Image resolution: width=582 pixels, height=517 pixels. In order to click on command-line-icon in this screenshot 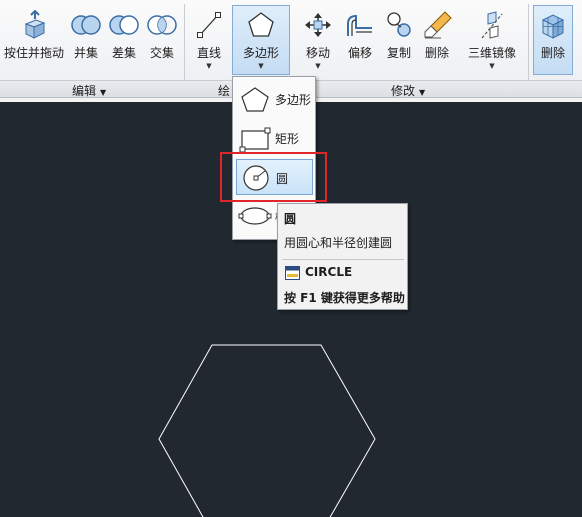, I will do `click(292, 273)`.